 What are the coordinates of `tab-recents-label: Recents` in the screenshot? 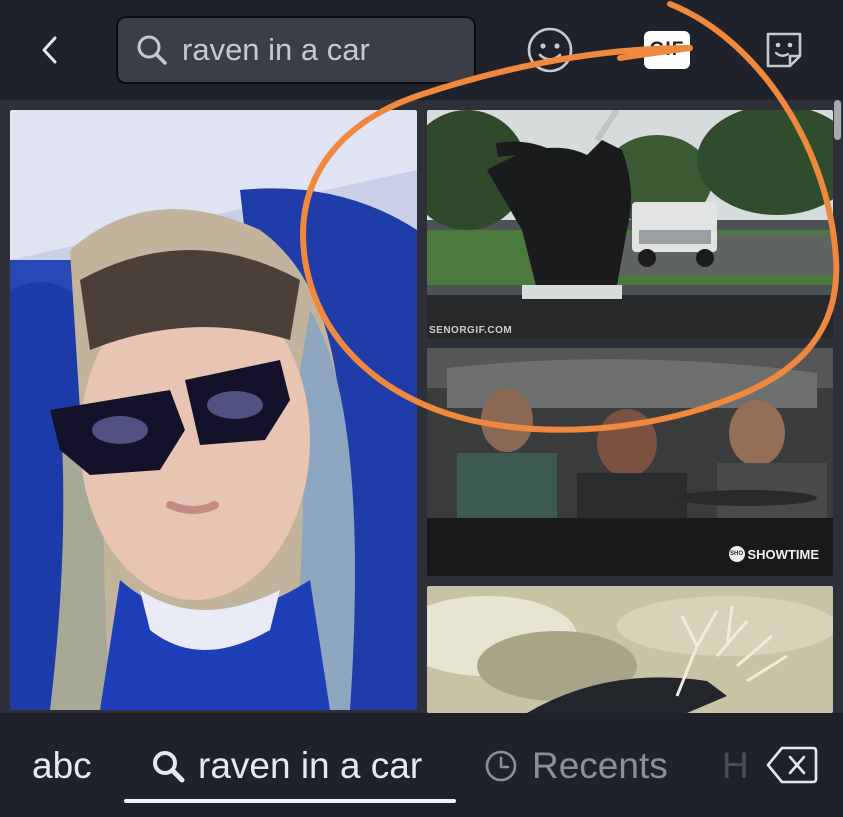 It's located at (600, 765).